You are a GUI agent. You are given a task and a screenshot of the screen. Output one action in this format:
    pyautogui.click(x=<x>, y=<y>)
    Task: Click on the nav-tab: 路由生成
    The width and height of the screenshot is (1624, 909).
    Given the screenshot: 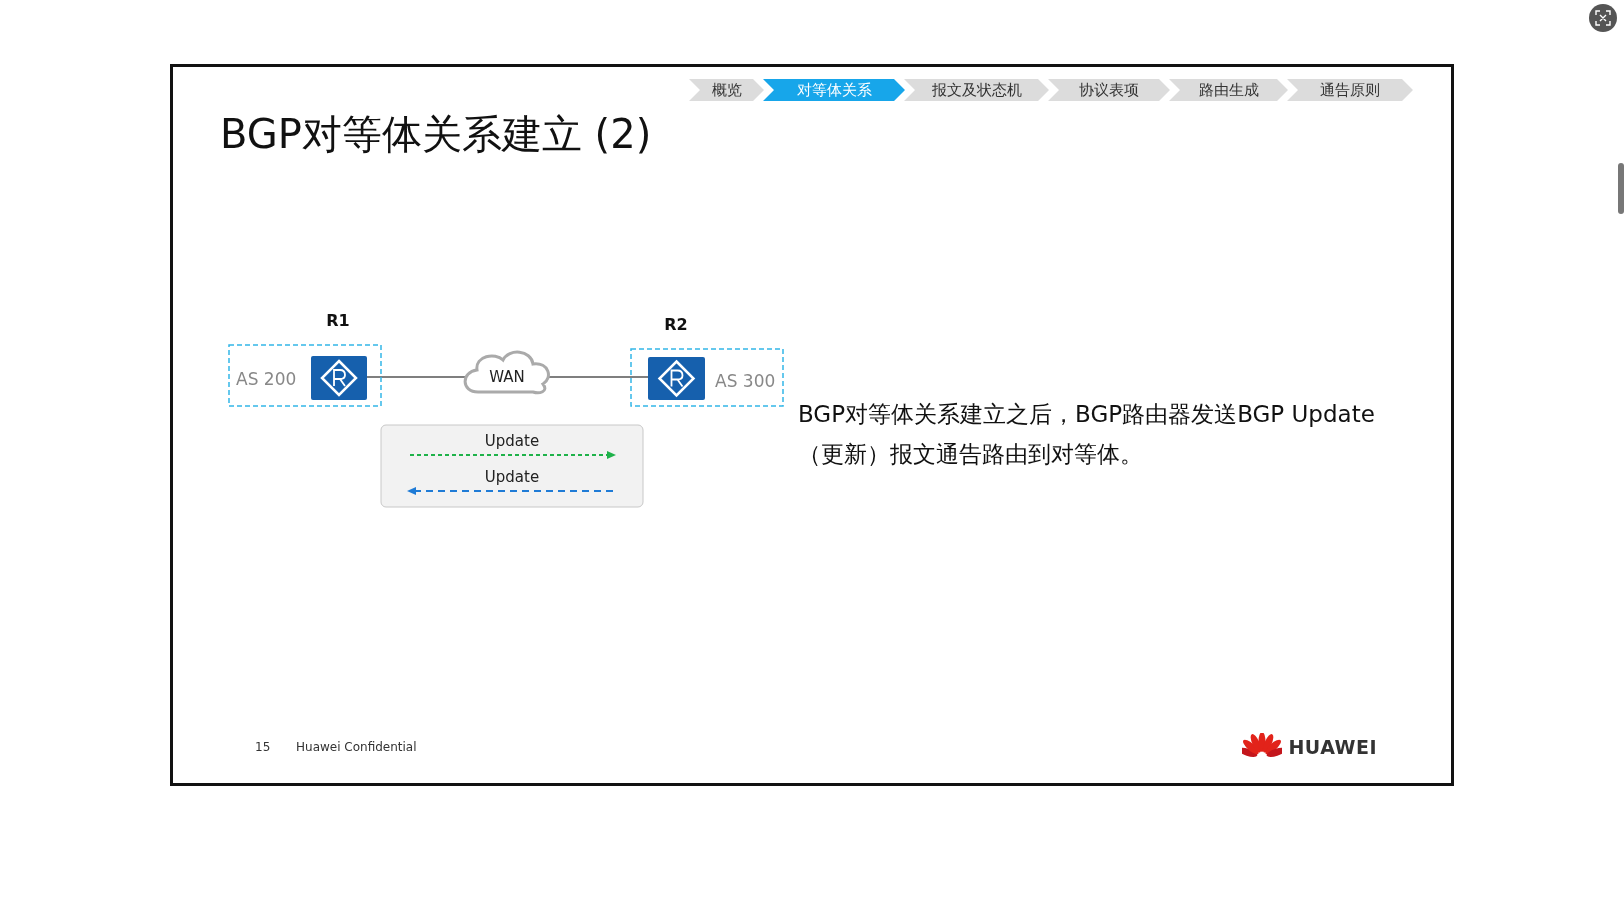 What is the action you would take?
    pyautogui.click(x=1228, y=90)
    